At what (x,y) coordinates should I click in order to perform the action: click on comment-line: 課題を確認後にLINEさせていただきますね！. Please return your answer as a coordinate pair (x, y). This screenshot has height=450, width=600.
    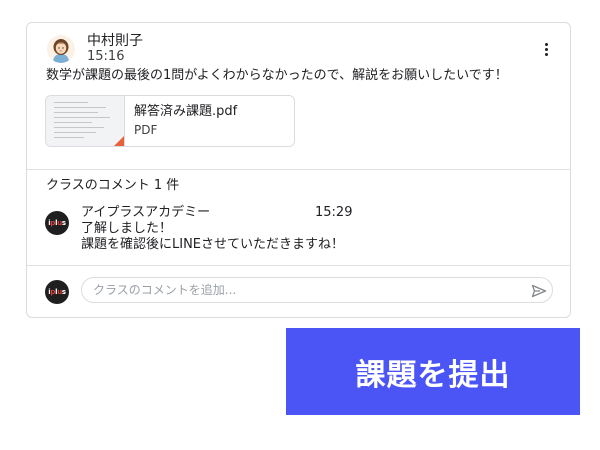
    Looking at the image, I should click on (213, 244).